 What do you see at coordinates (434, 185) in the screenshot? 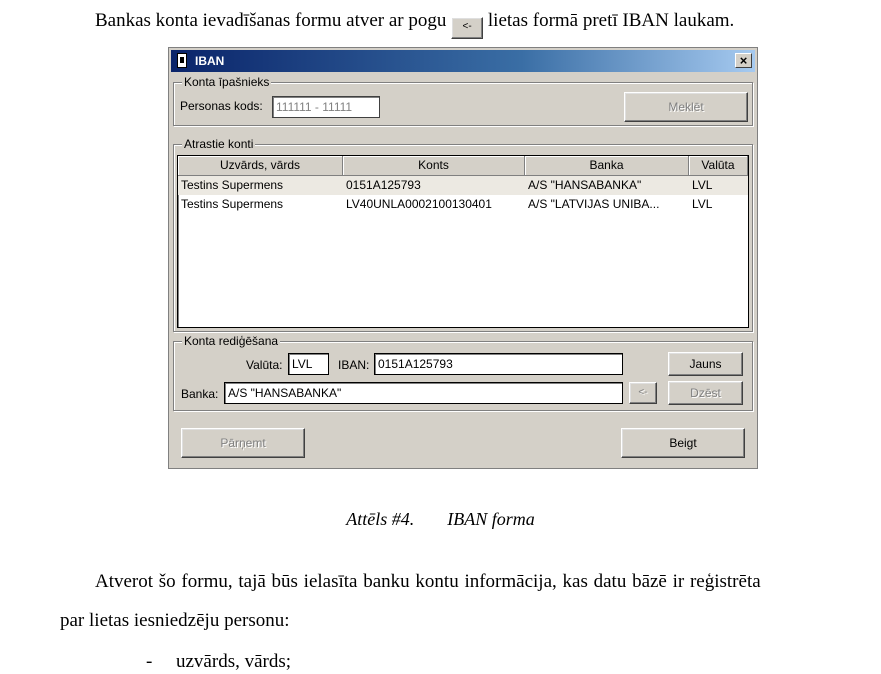
I see `cell-account: 0151A125793` at bounding box center [434, 185].